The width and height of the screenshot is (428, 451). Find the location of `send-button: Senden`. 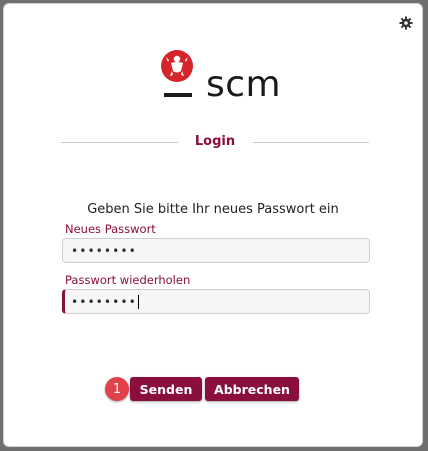

send-button: Senden is located at coordinates (166, 389).